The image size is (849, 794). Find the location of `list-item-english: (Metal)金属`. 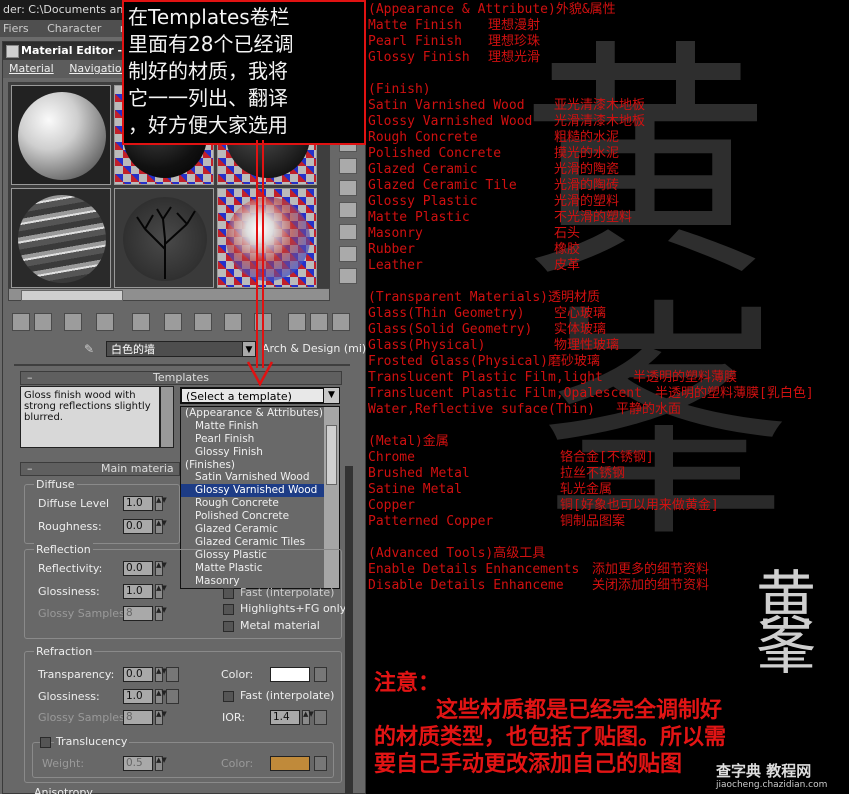

list-item-english: (Metal)金属 is located at coordinates (408, 441).